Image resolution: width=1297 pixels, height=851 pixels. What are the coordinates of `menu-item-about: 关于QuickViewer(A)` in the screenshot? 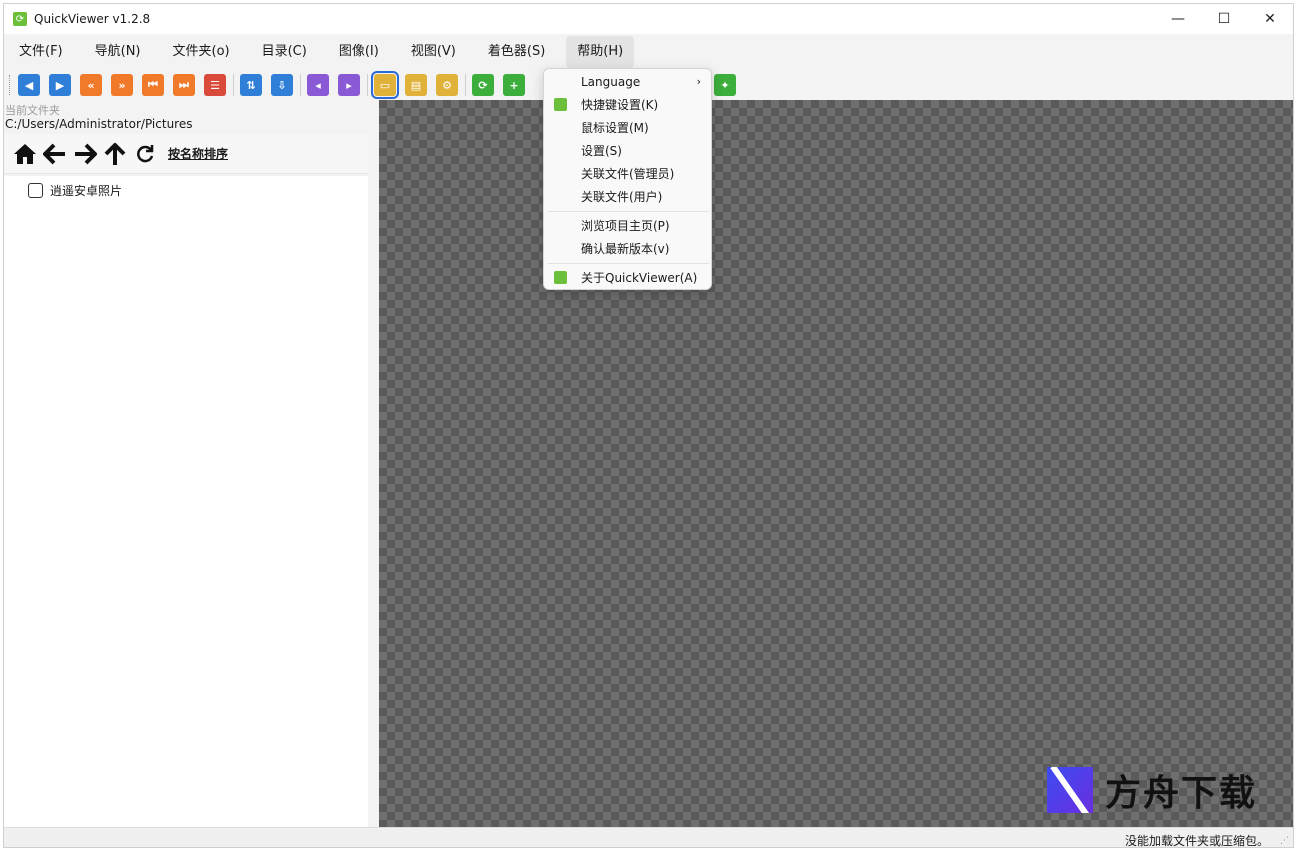 It's located at (627, 277).